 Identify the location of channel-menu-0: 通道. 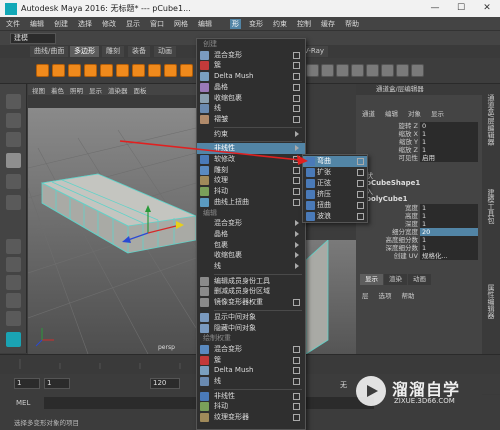
(368, 113).